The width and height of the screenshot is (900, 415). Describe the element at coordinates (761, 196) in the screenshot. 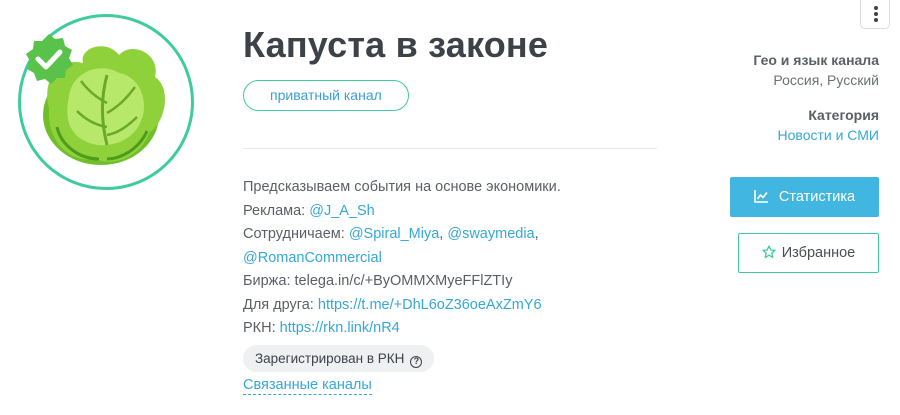

I see `chart-line-icon` at that location.